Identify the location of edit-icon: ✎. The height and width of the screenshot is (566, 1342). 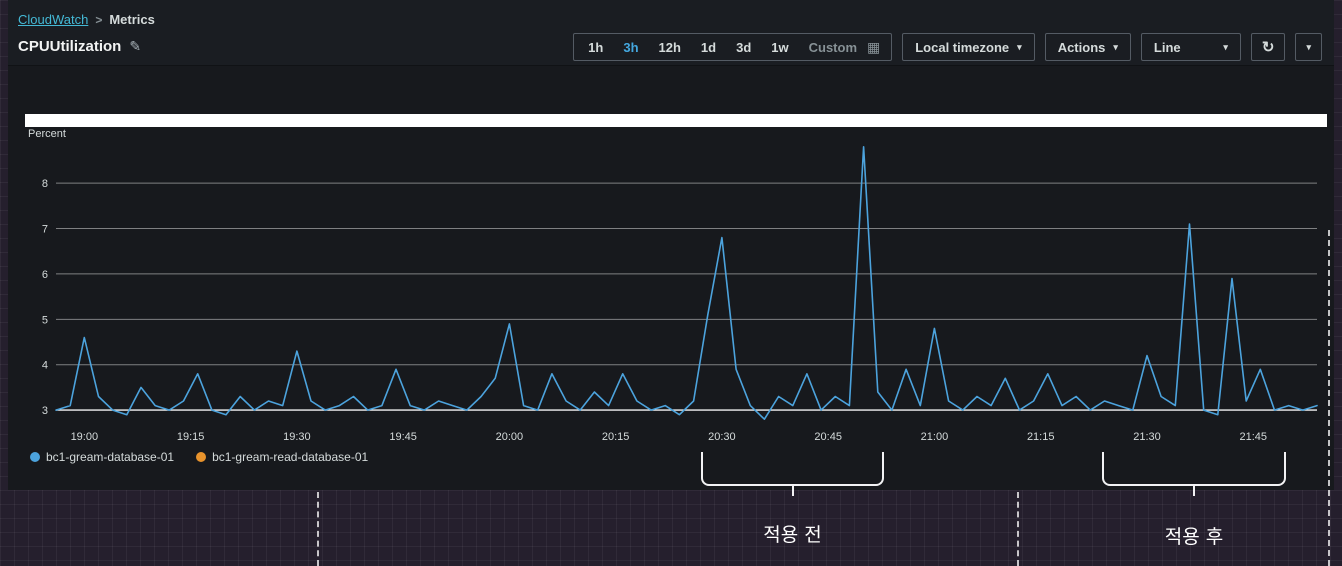
(135, 46).